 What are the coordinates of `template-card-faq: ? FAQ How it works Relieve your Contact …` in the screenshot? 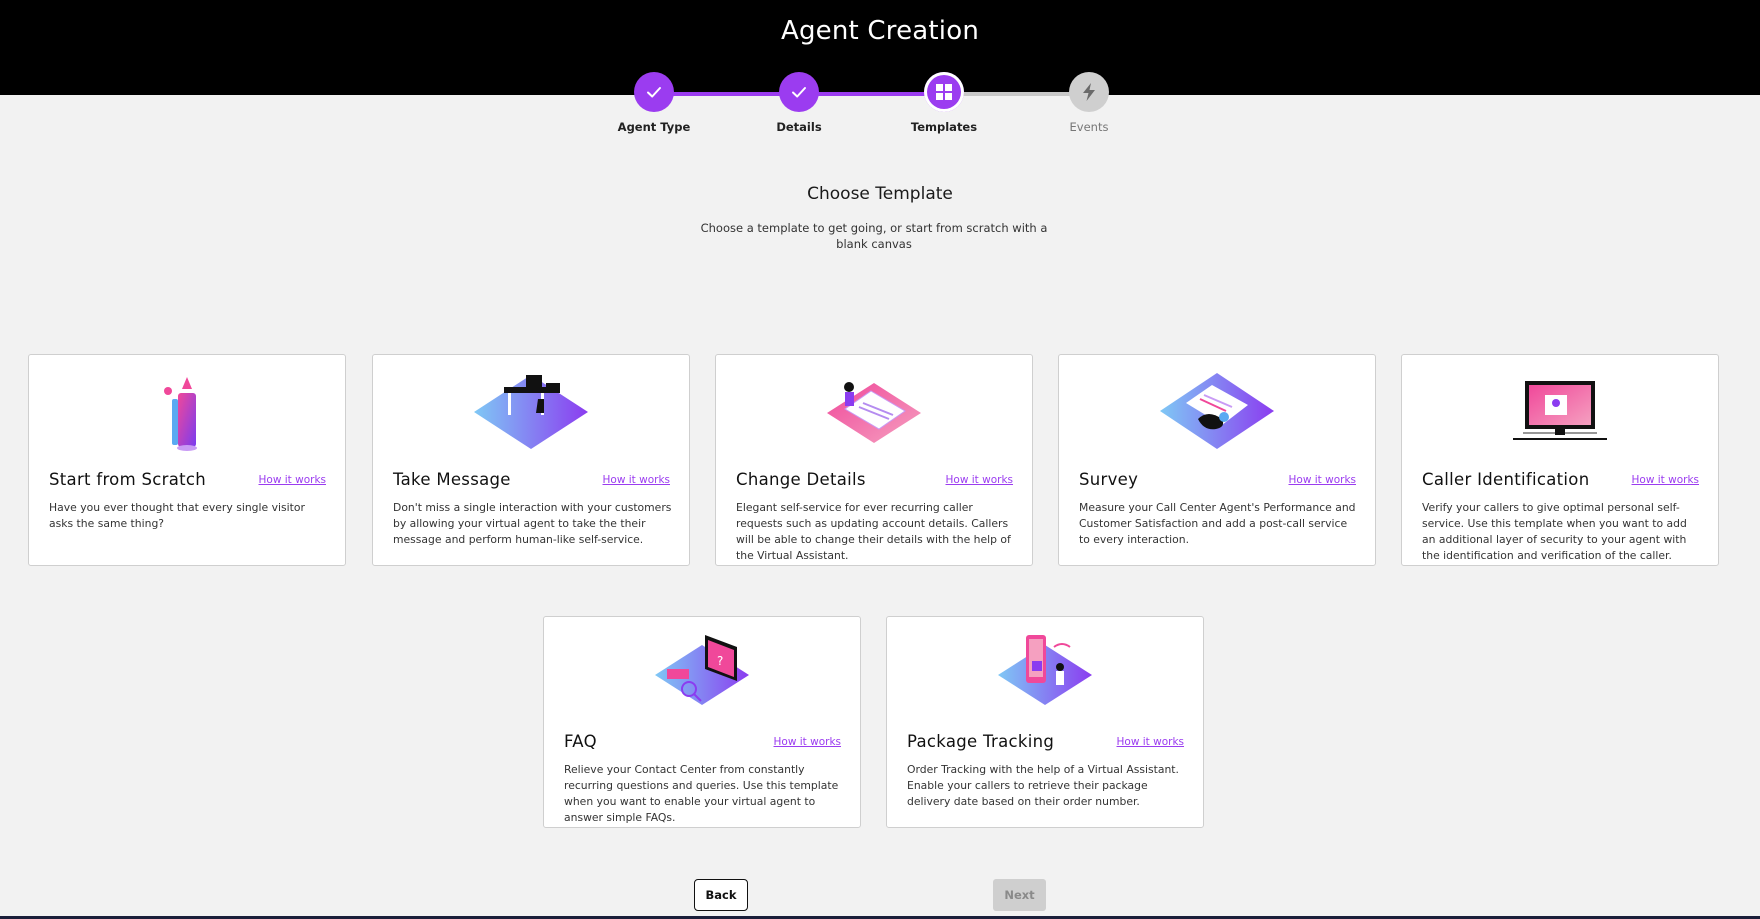 It's located at (702, 722).